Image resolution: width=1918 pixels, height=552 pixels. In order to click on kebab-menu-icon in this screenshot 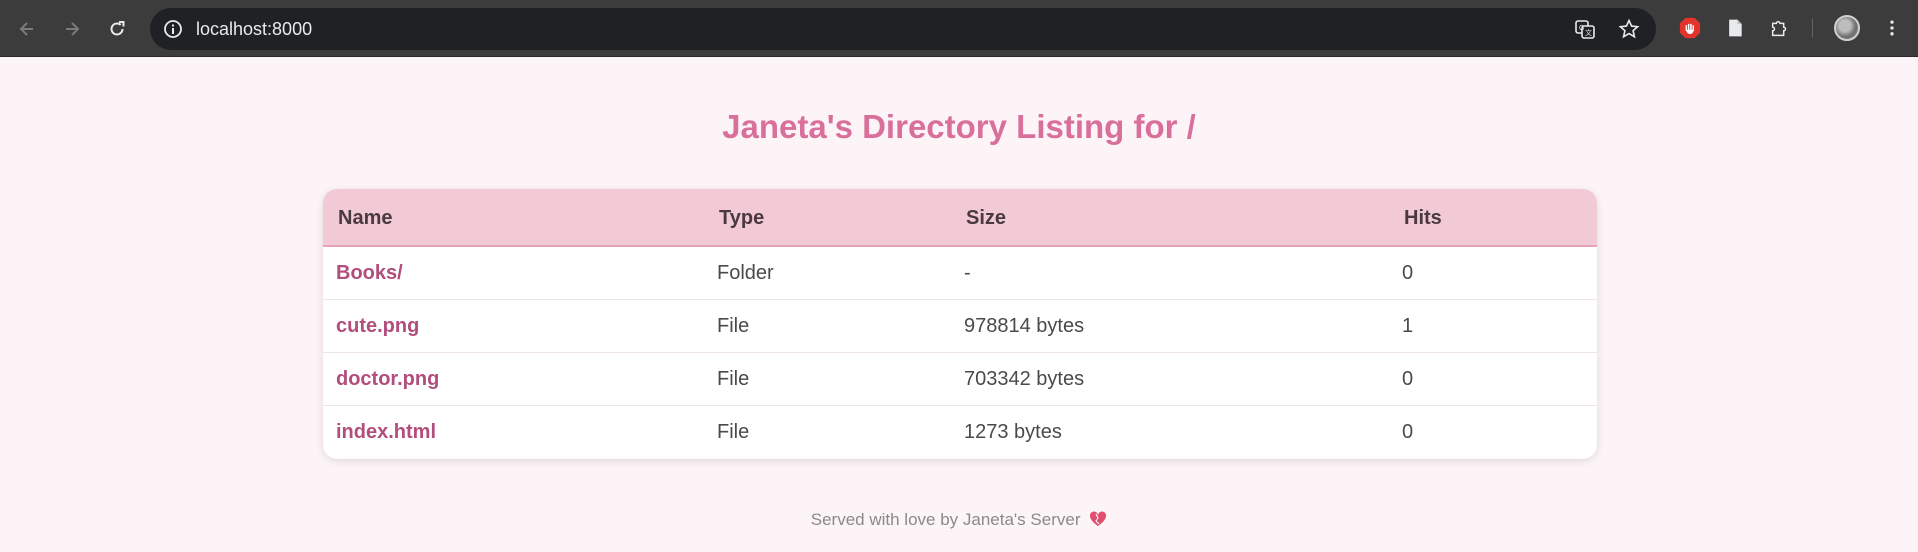, I will do `click(1892, 28)`.